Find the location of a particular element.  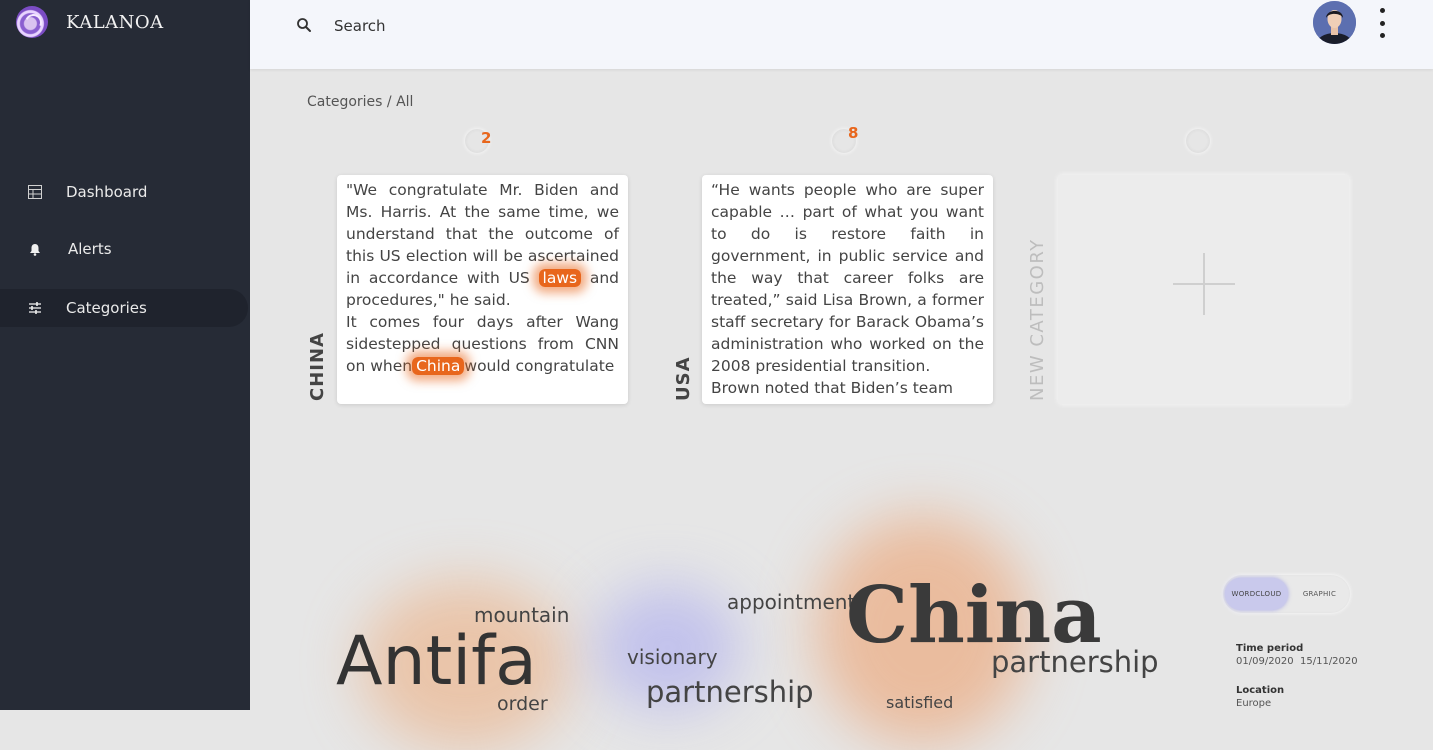

logo-icon is located at coordinates (32, 22).